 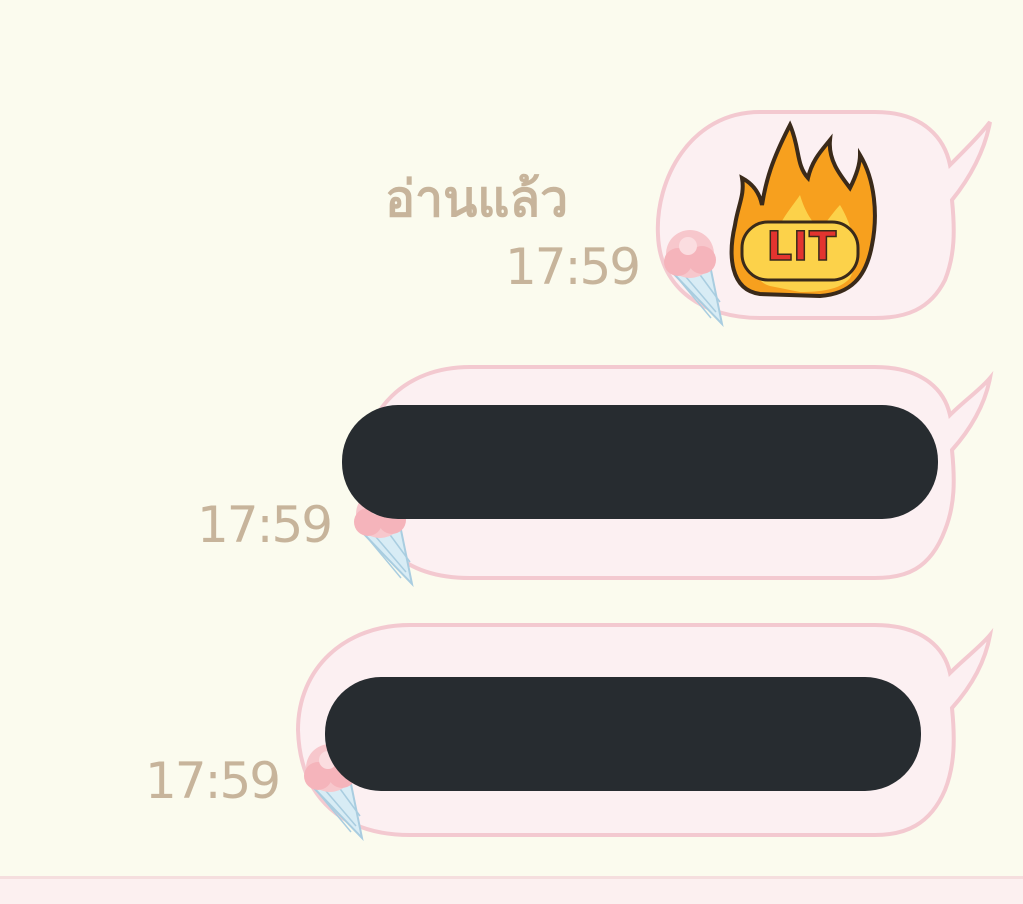 What do you see at coordinates (802, 247) in the screenshot?
I see `sticker-text: LIT` at bounding box center [802, 247].